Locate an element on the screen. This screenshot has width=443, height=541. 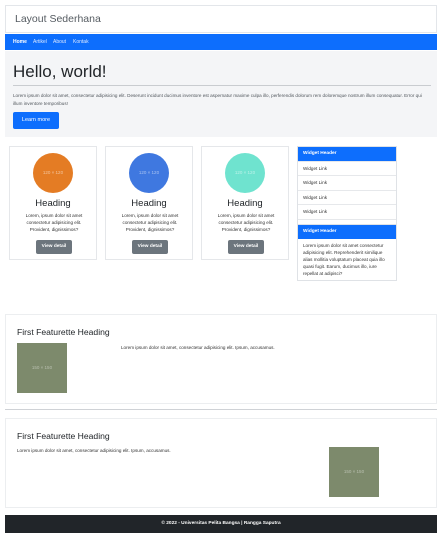
brand-title: Layout Sederhana is located at coordinates (58, 19).